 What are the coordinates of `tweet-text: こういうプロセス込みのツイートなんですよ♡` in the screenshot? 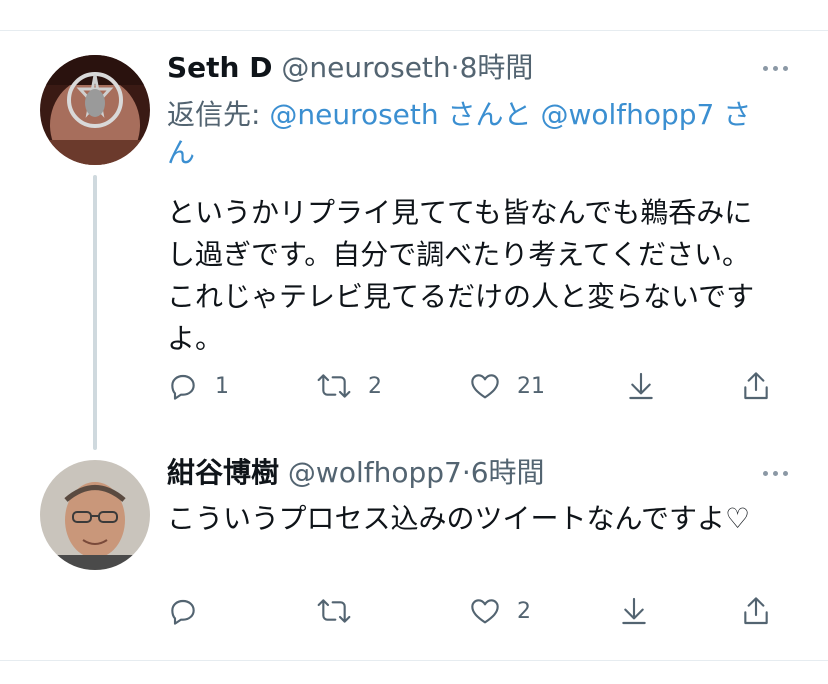 It's located at (459, 518).